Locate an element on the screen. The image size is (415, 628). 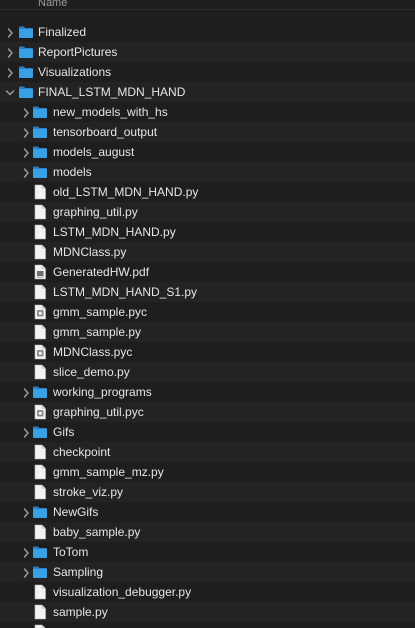
item-name: slice_demo.py is located at coordinates (91, 372).